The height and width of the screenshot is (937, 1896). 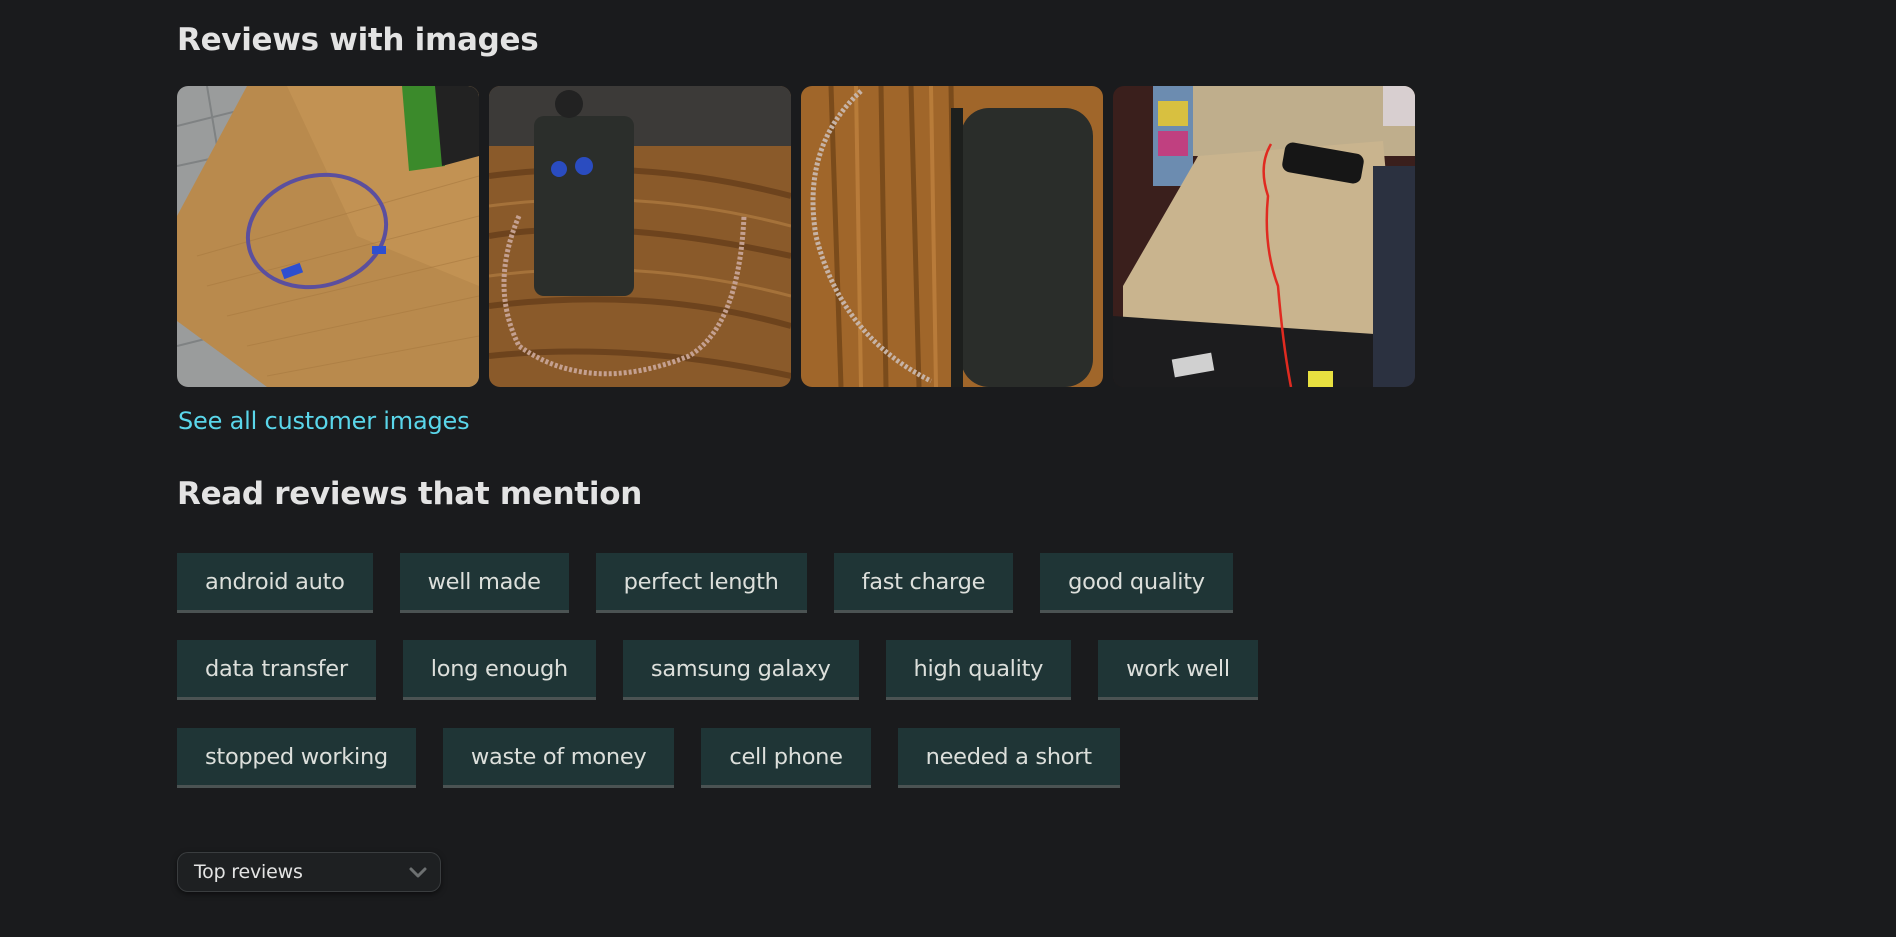 What do you see at coordinates (358, 40) in the screenshot?
I see `reviews-with-images-heading: Reviews with images` at bounding box center [358, 40].